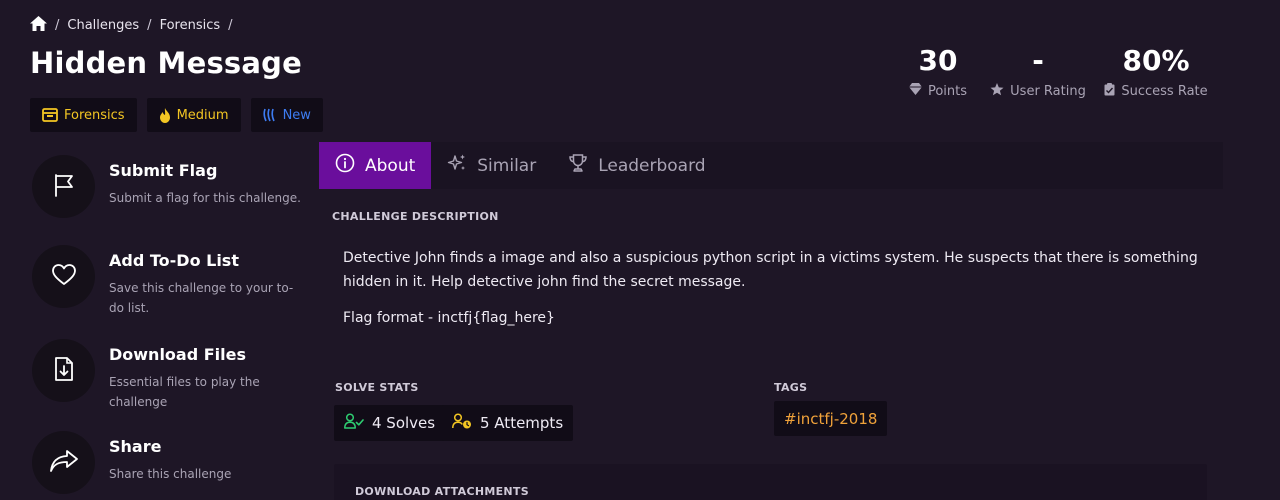 The image size is (1280, 500). I want to click on share-subtitle: Share this challenge, so click(170, 474).